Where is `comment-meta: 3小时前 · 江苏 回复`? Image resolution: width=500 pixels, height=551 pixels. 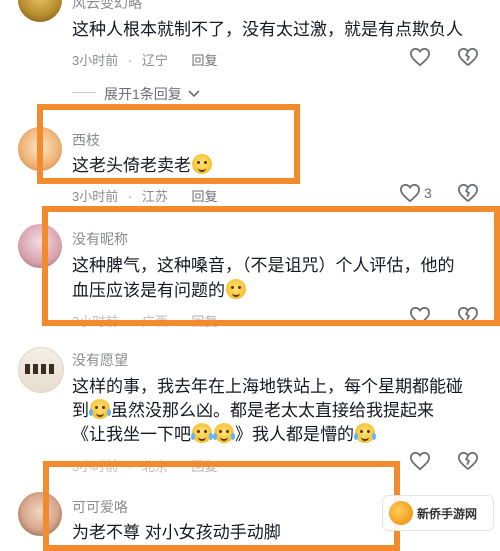
comment-meta: 3小时前 · 江苏 回复 is located at coordinates (147, 195).